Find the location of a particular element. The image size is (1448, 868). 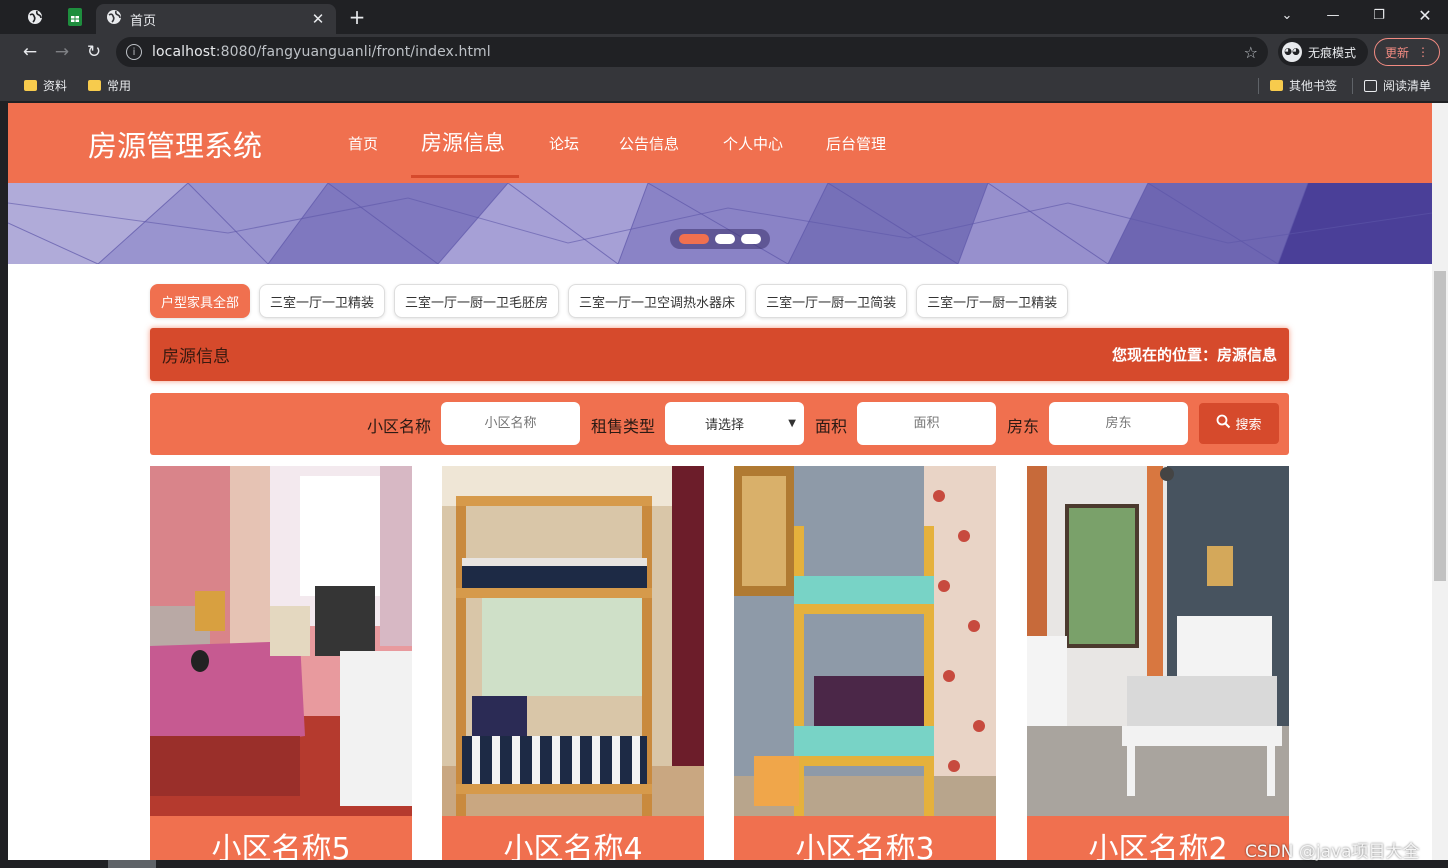

reload-icon: ↻ is located at coordinates (94, 52).